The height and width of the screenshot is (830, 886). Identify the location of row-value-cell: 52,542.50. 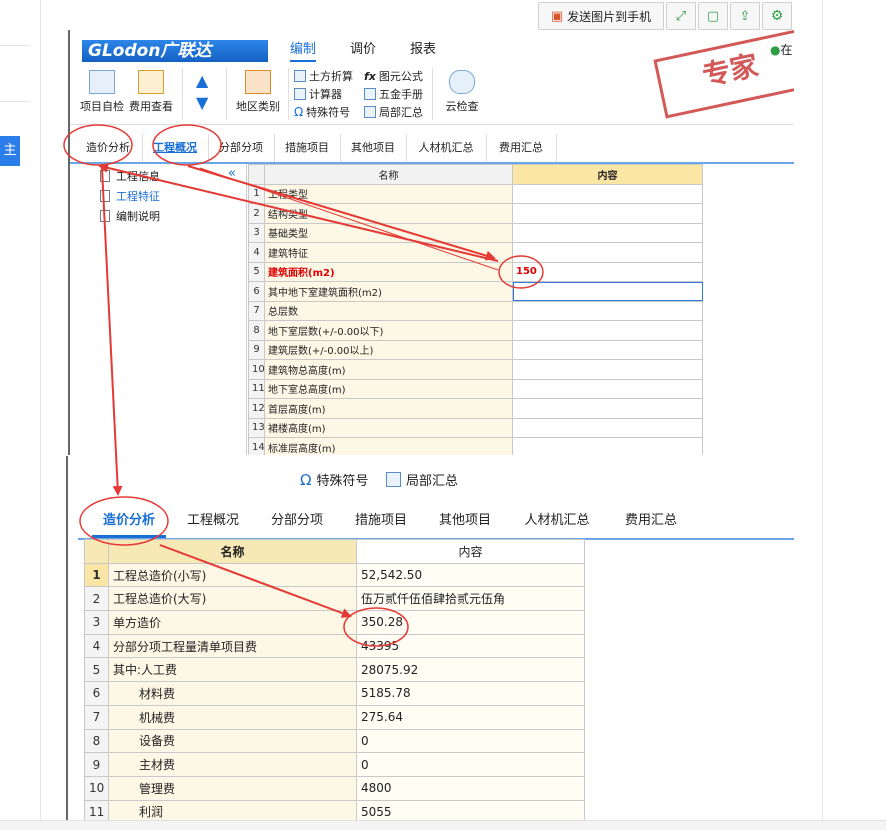
(470, 575).